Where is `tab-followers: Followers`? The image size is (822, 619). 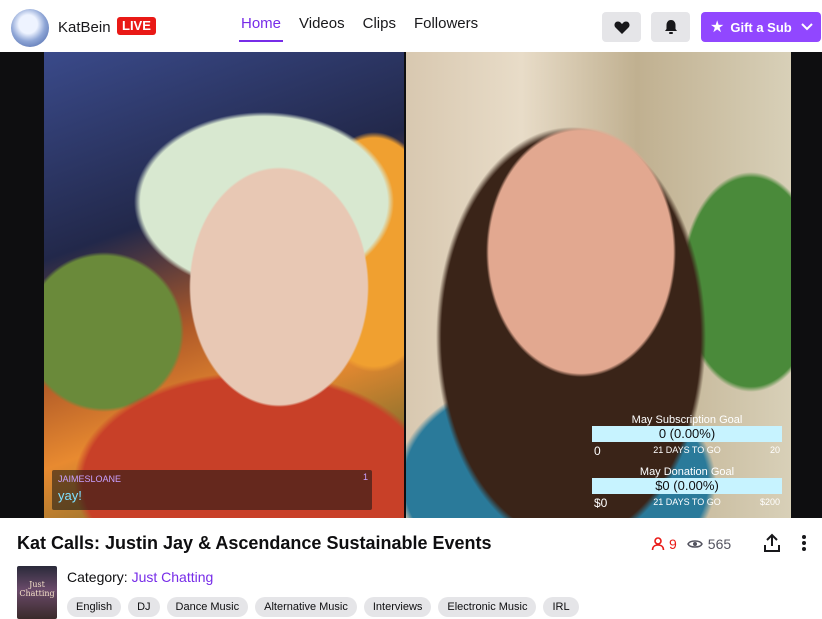 tab-followers: Followers is located at coordinates (446, 26).